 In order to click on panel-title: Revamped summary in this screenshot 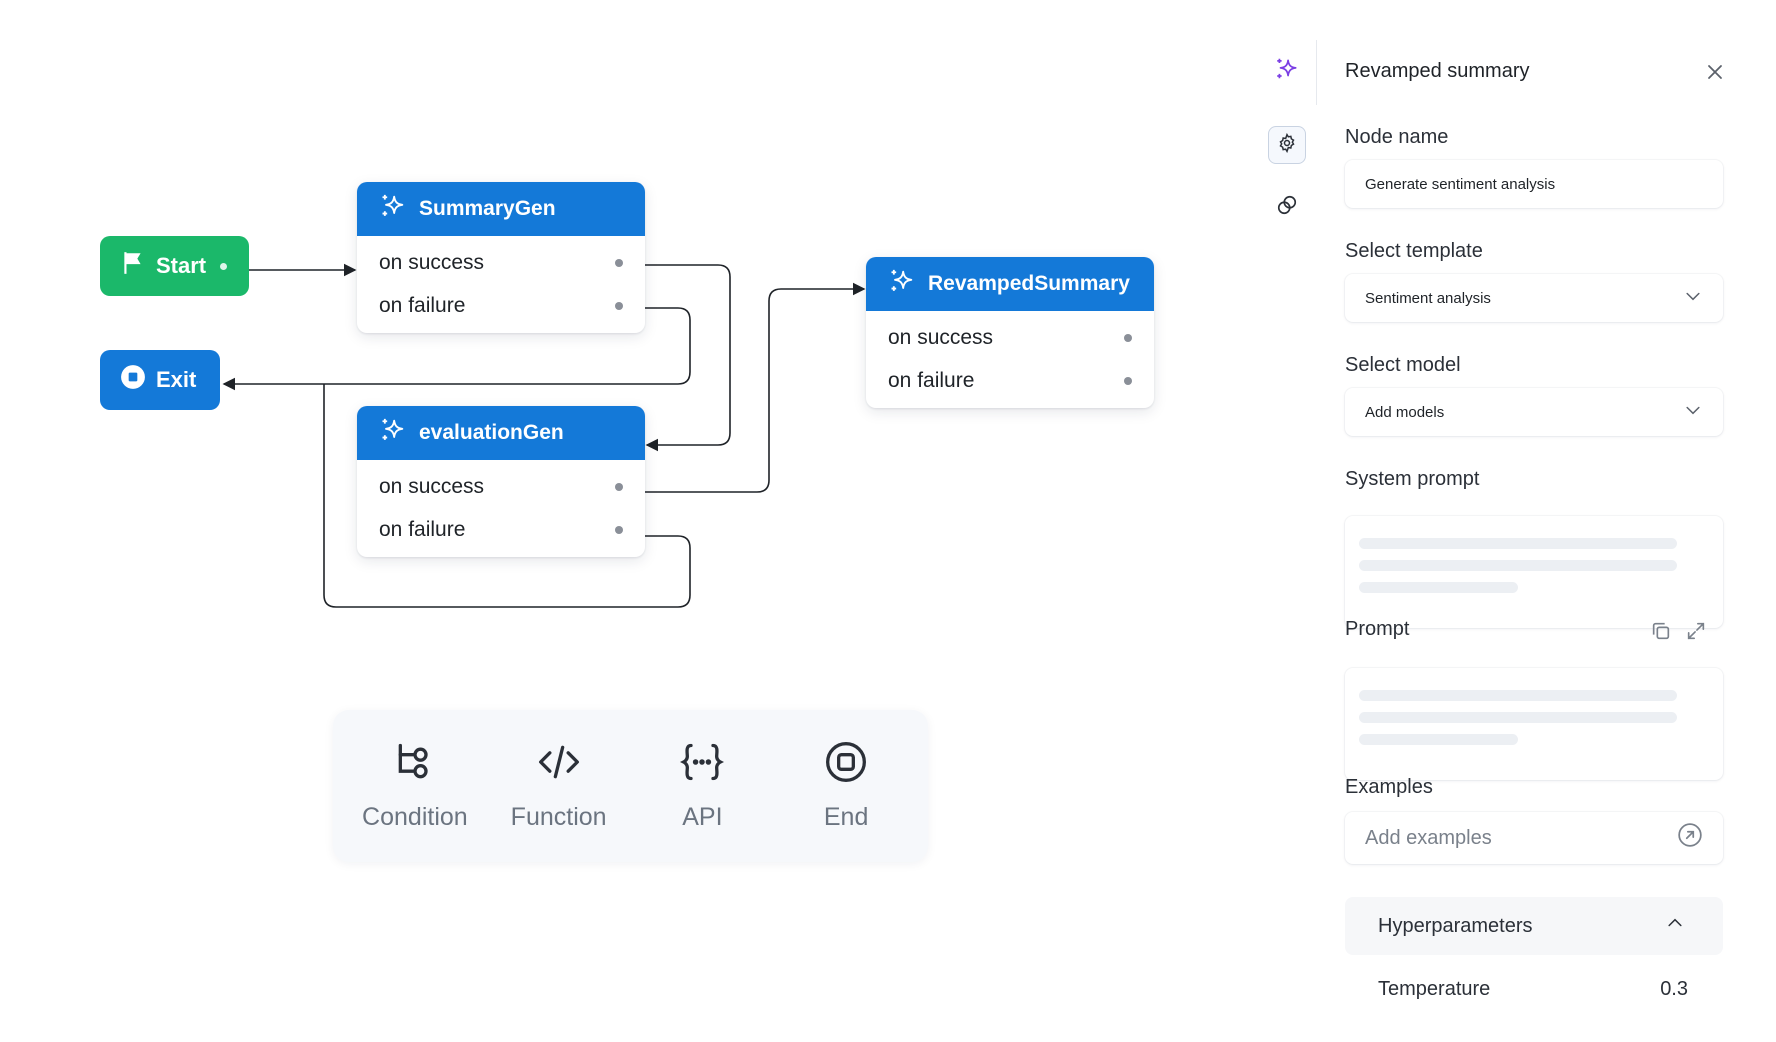, I will do `click(1437, 71)`.